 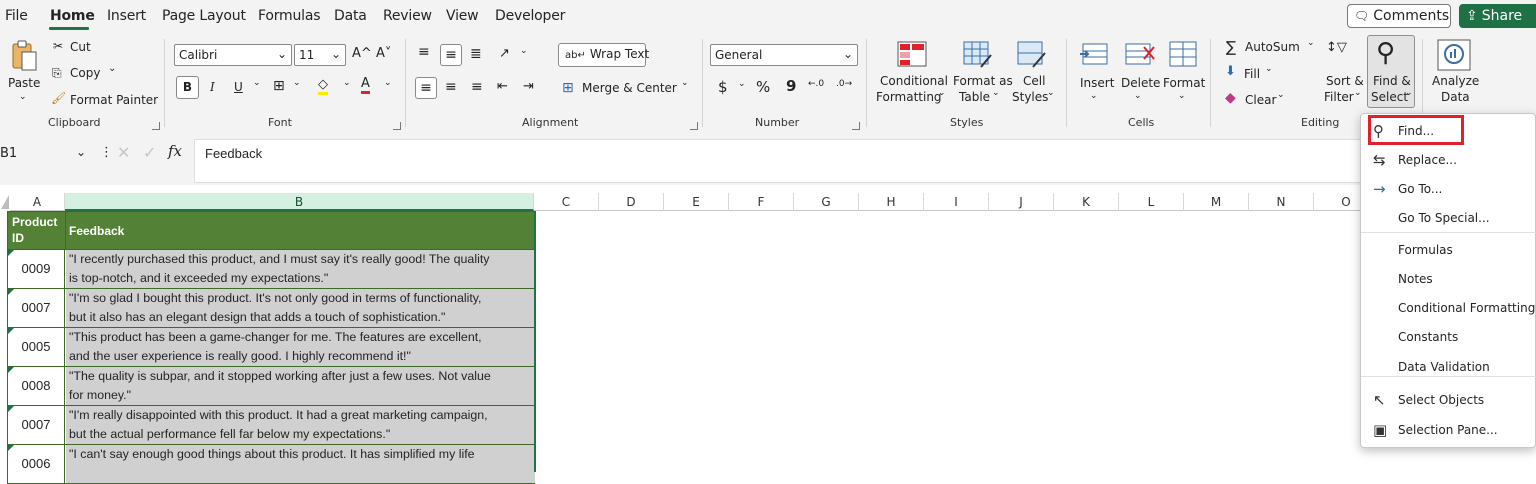 What do you see at coordinates (694, 126) in the screenshot?
I see `alignment-dialog-launcher` at bounding box center [694, 126].